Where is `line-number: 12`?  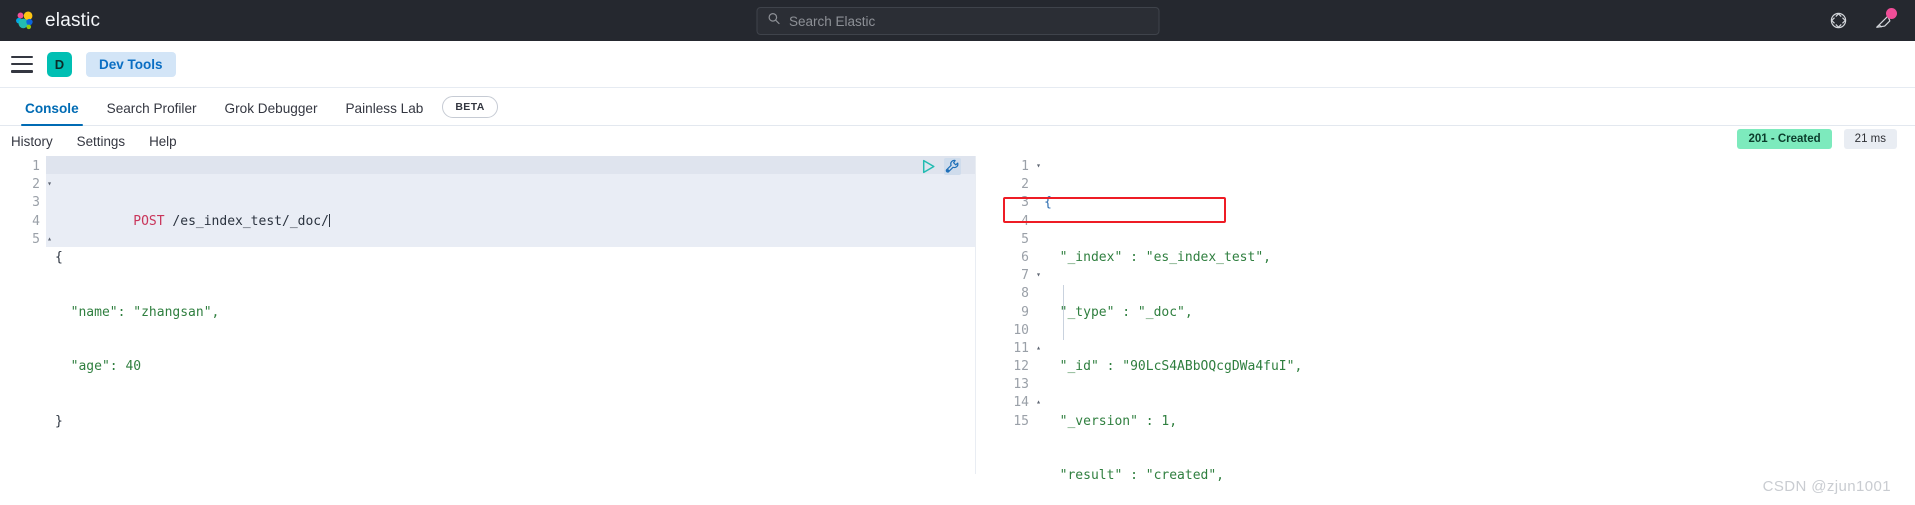 line-number: 12 is located at coordinates (1021, 367).